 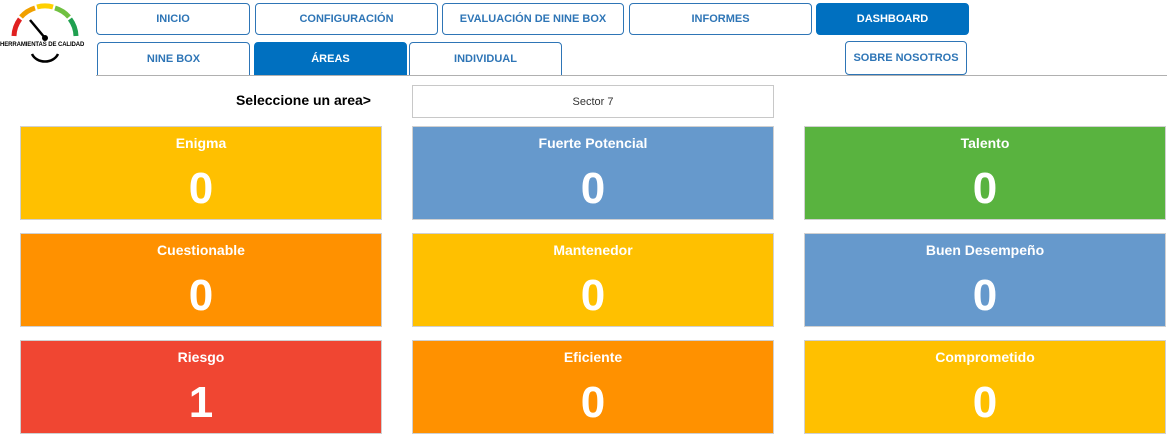 I want to click on about-us-button: SOBRE NOSOTROS, so click(x=906, y=58).